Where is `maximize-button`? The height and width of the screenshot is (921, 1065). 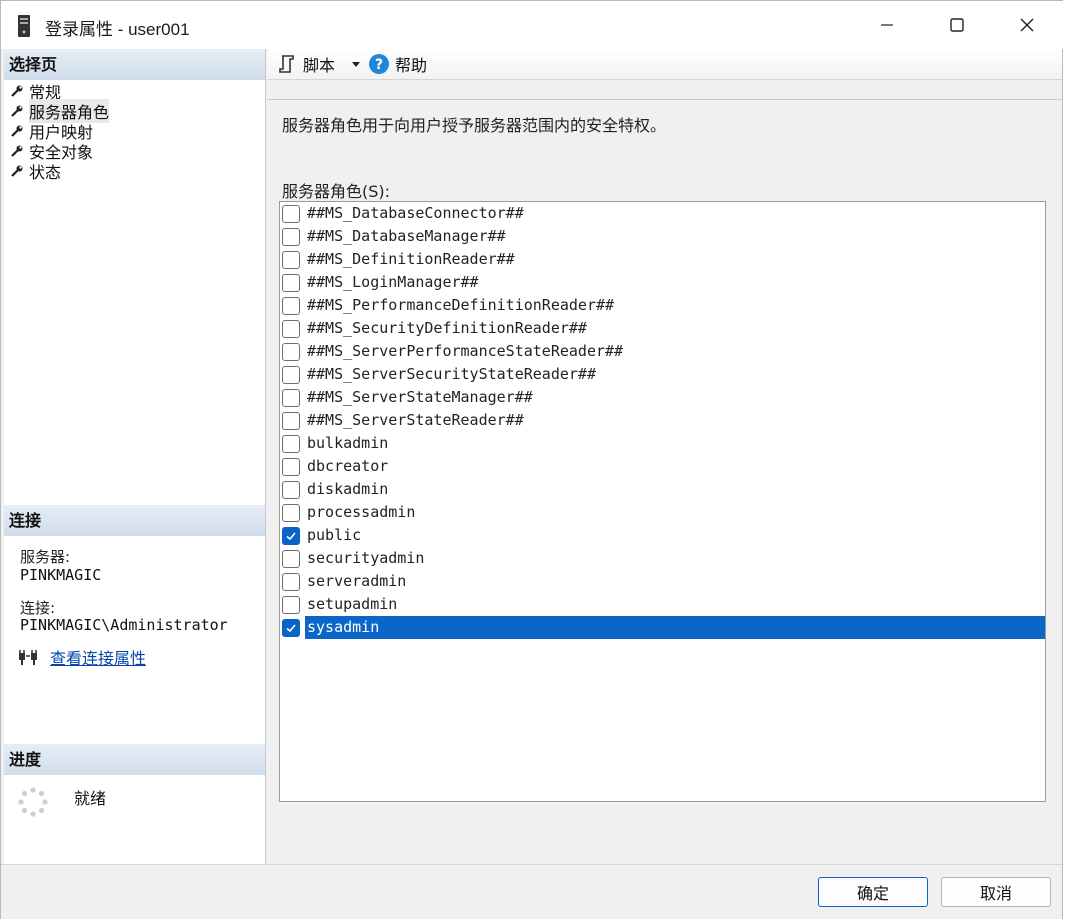
maximize-button is located at coordinates (957, 25).